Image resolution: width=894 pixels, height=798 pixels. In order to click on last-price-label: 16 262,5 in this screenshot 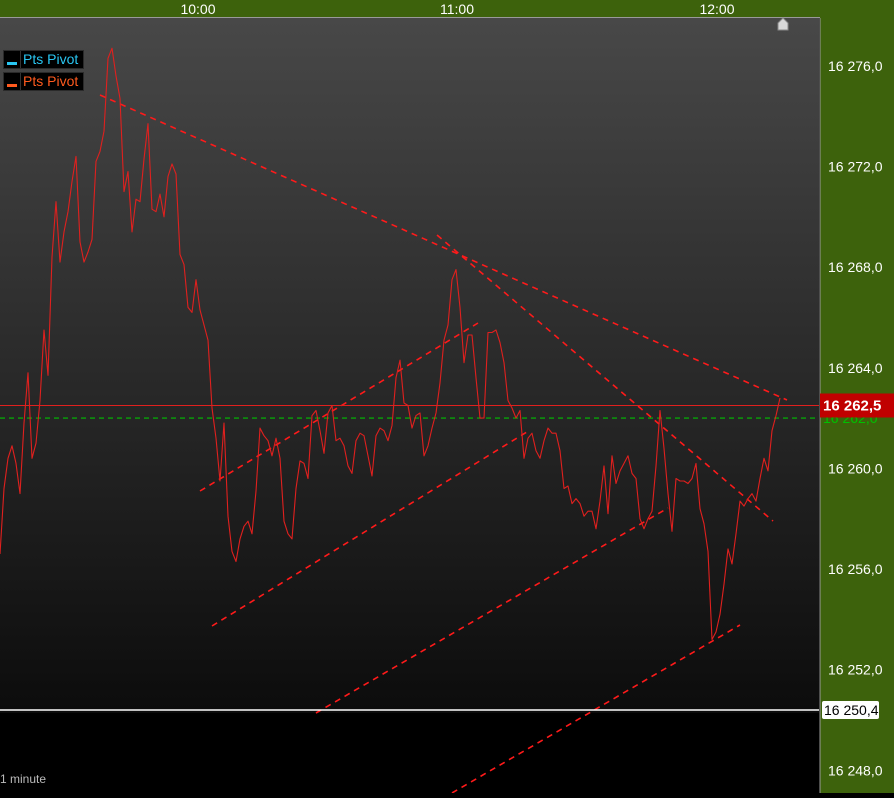, I will do `click(852, 406)`.